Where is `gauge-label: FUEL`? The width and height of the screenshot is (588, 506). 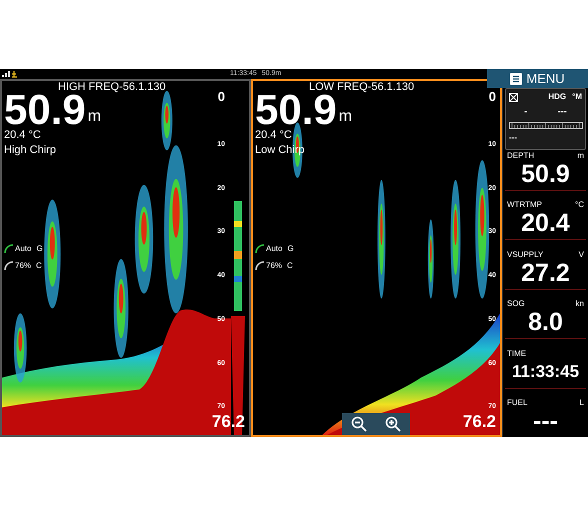 gauge-label: FUEL is located at coordinates (517, 402).